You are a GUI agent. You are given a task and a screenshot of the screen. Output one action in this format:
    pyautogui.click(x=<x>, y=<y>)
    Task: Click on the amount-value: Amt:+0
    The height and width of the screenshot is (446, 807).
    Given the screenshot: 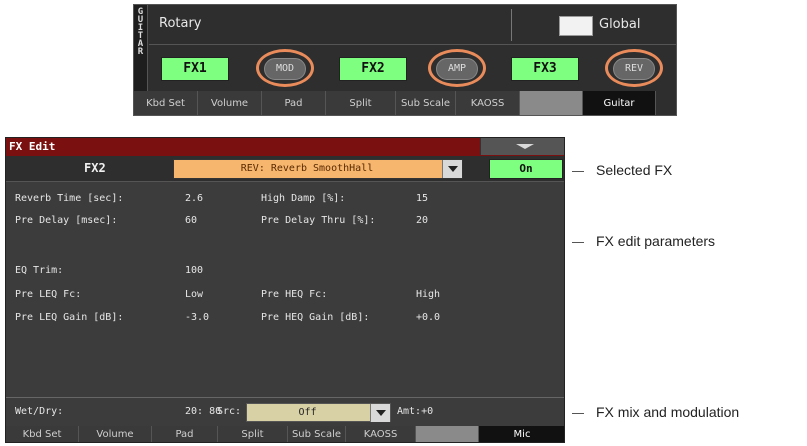 What is the action you would take?
    pyautogui.click(x=415, y=411)
    